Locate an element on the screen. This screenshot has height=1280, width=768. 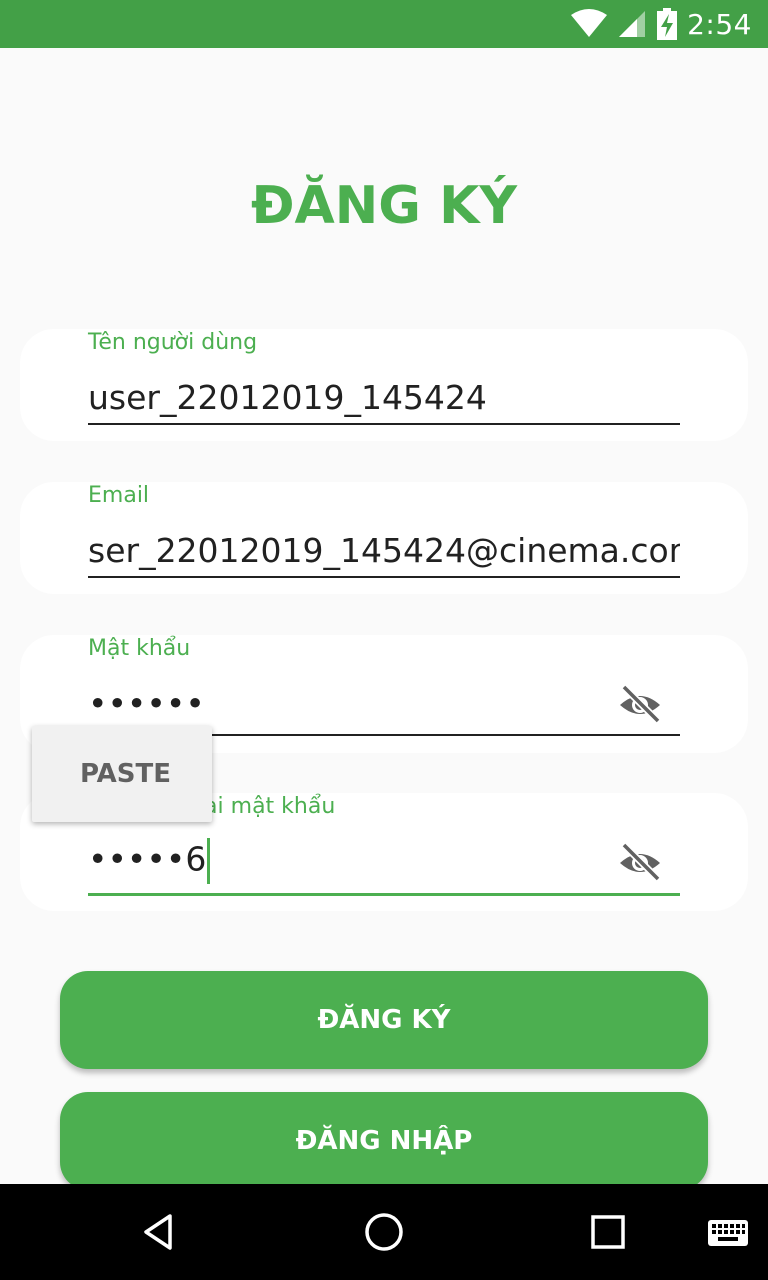
back-icon is located at coordinates (160, 1232).